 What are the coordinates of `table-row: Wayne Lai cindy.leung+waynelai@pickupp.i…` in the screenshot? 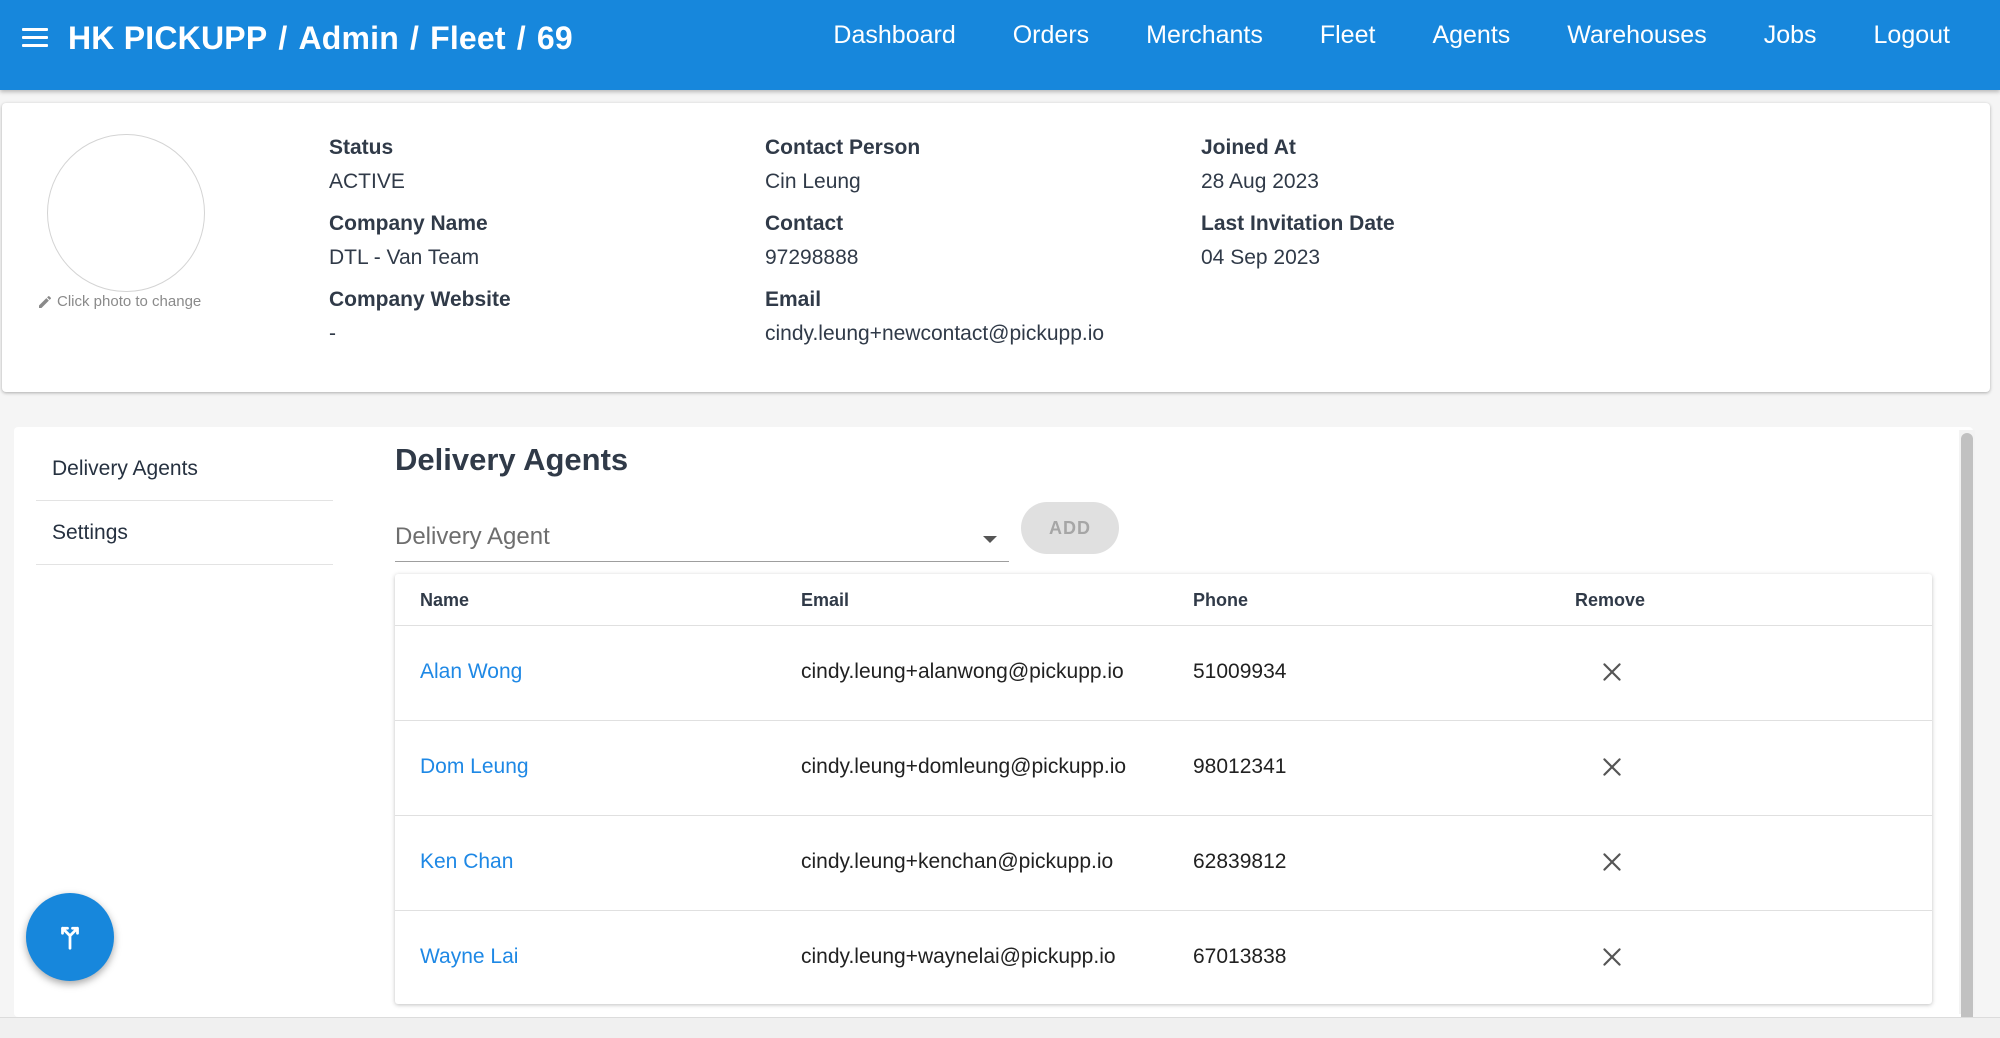 It's located at (1163, 958).